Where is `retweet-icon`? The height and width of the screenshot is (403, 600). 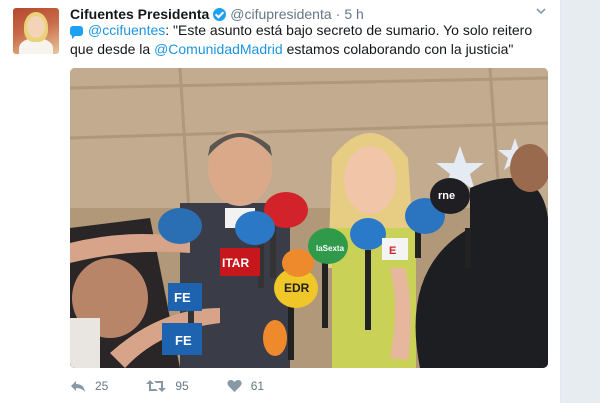
retweet-icon is located at coordinates (156, 386).